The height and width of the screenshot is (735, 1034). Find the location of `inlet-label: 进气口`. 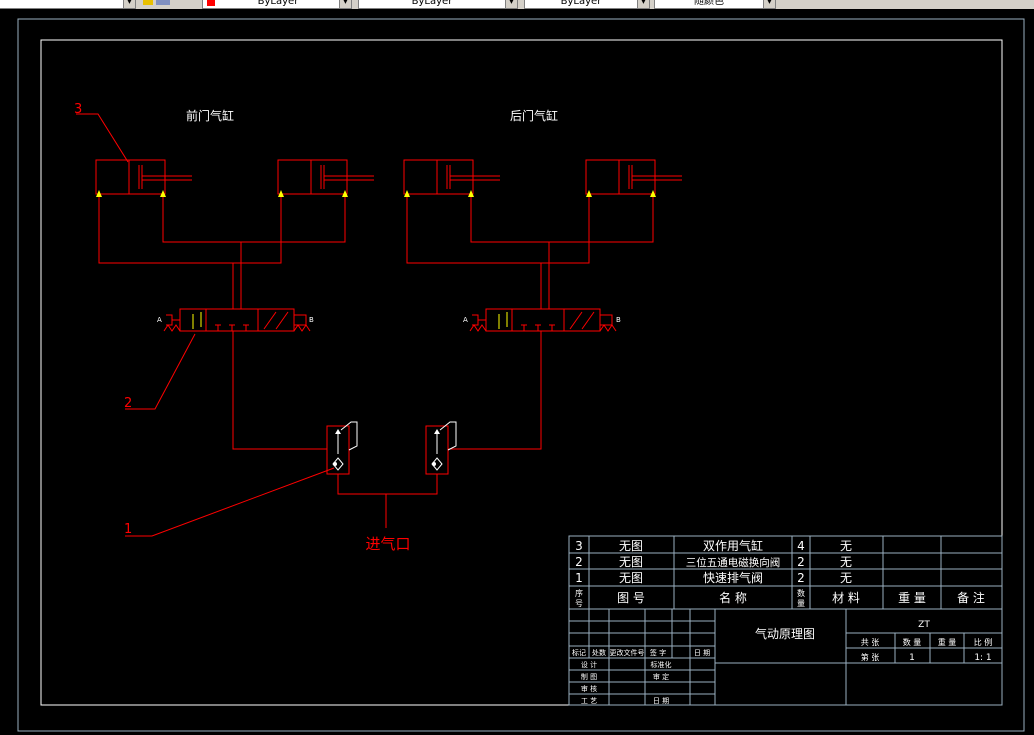

inlet-label: 进气口 is located at coordinates (387, 544).